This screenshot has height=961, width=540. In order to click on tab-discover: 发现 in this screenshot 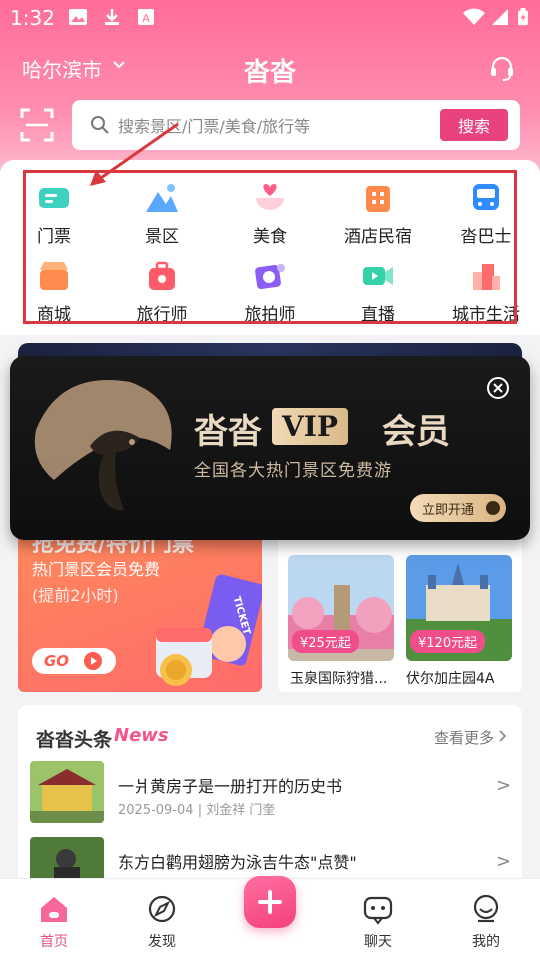, I will do `click(162, 920)`.